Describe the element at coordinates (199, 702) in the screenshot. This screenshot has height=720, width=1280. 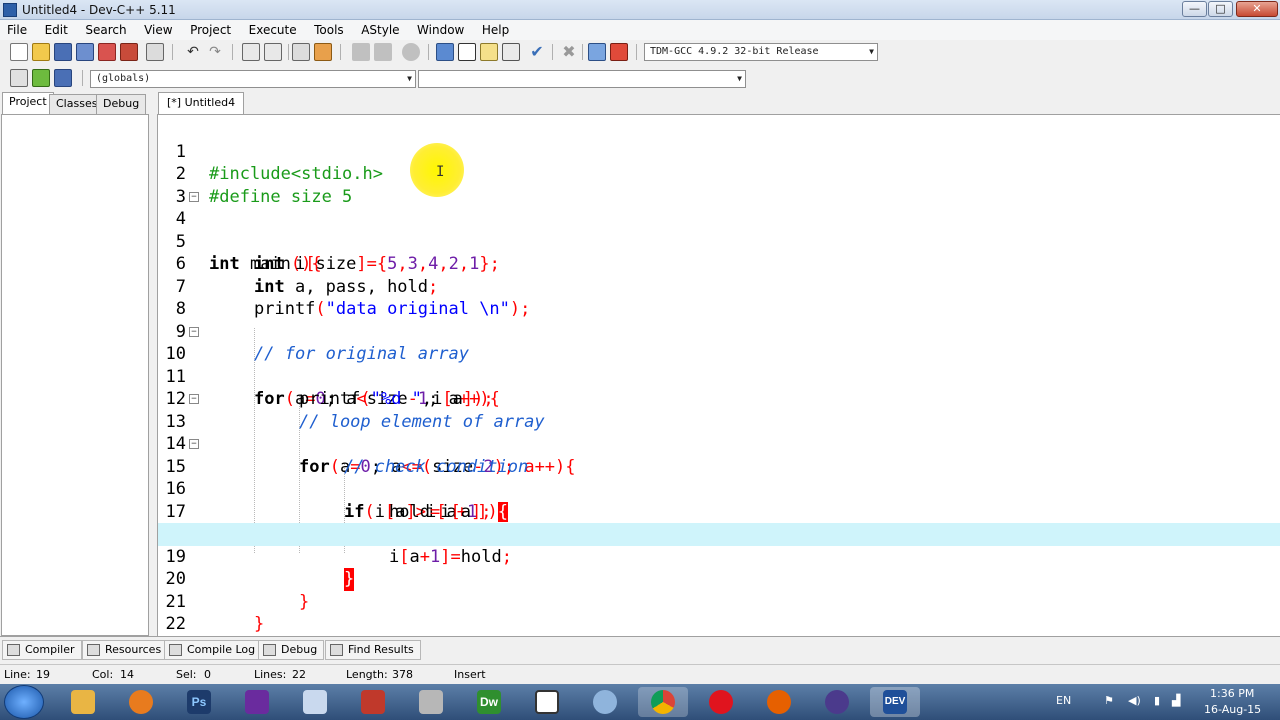
I see `taskbar-photoshop: Ps` at that location.